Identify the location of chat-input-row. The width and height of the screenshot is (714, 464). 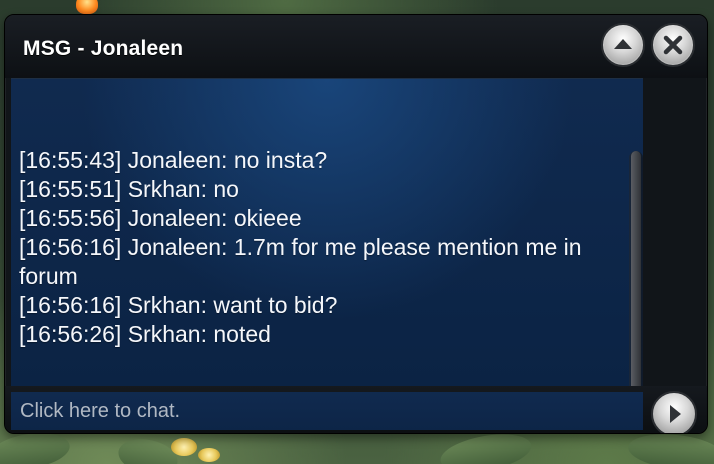
(356, 409).